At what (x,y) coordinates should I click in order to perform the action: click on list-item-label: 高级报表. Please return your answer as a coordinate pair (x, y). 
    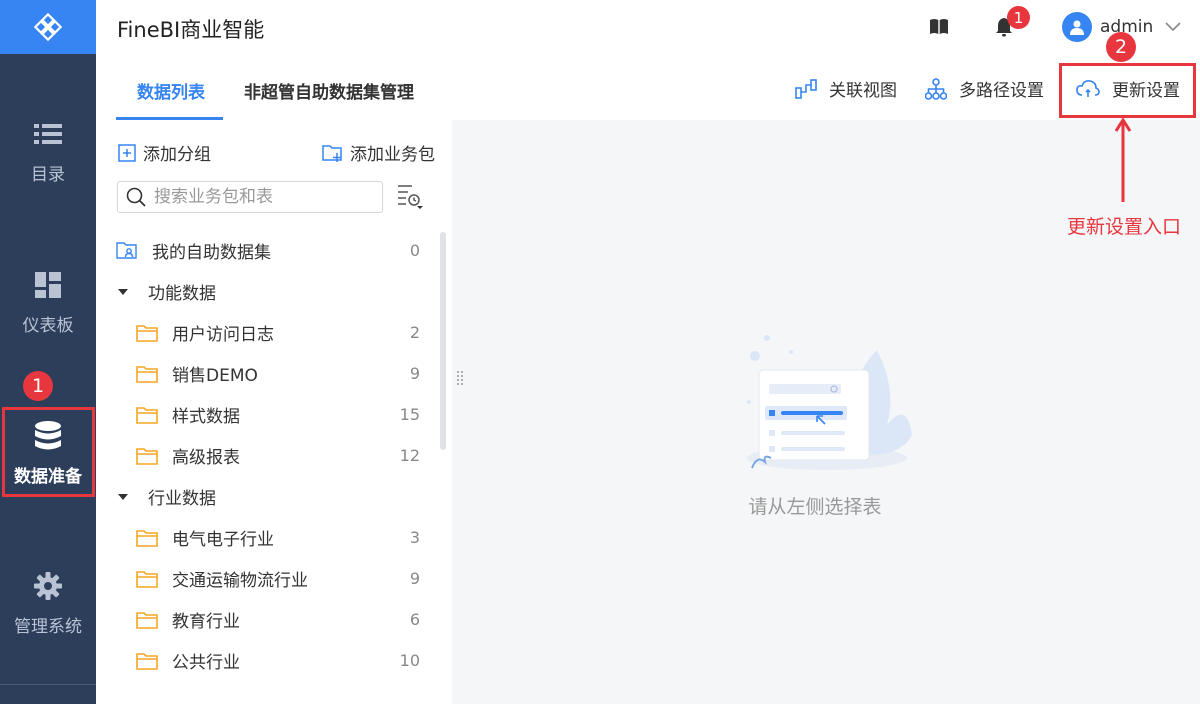
    Looking at the image, I should click on (206, 458).